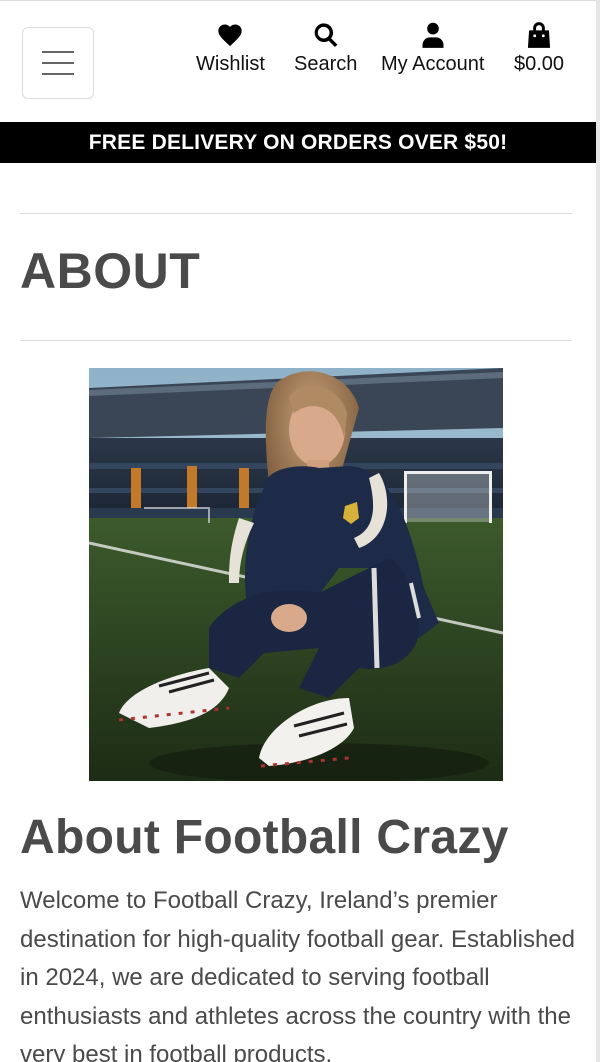  What do you see at coordinates (433, 64) in the screenshot?
I see `my-account-label: My Account` at bounding box center [433, 64].